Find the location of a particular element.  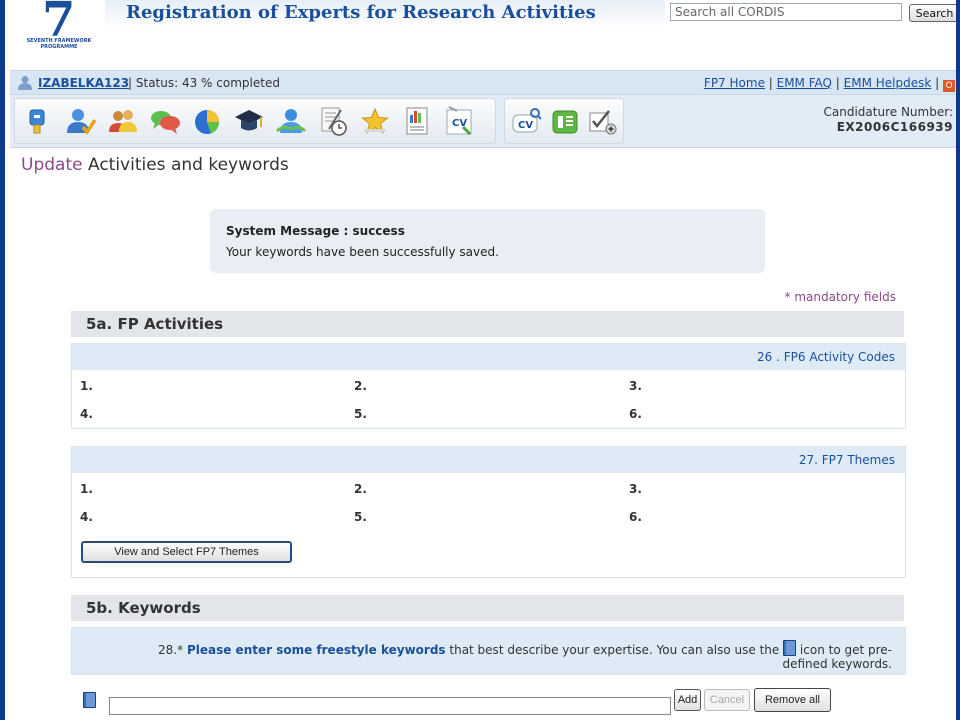

publications-icon is located at coordinates (333, 121).